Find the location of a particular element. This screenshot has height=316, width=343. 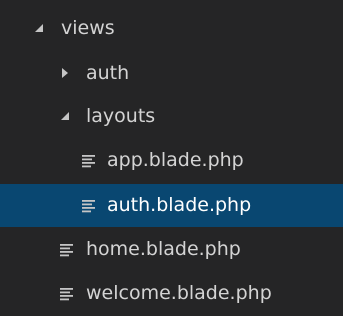

tree-item-auth-blade-file: auth.blade.php is located at coordinates (171, 205).